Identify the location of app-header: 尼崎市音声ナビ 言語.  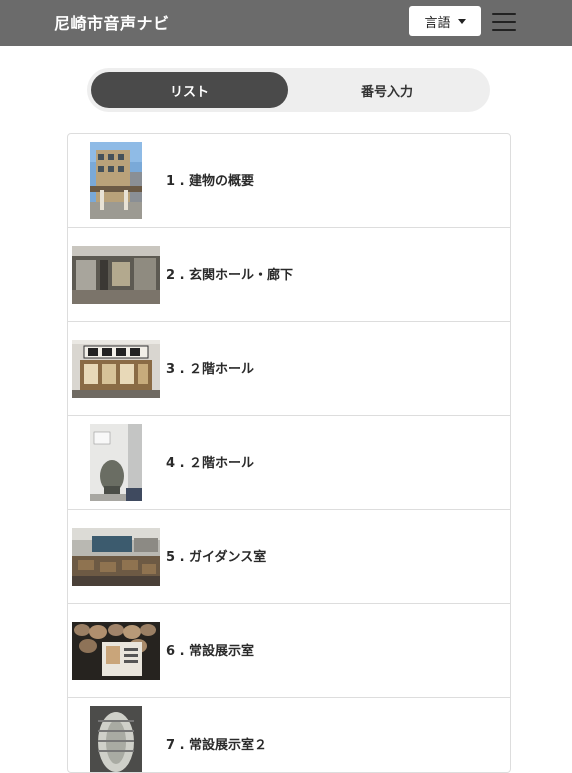
(286, 23).